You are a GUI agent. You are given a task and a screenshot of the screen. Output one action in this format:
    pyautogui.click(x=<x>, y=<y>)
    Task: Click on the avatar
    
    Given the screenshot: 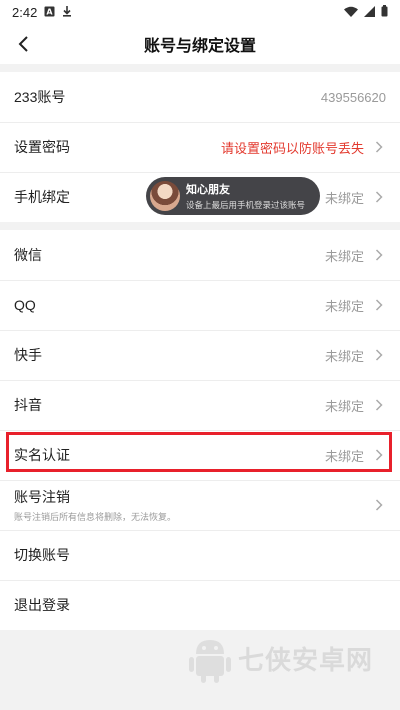 What is the action you would take?
    pyautogui.click(x=165, y=196)
    